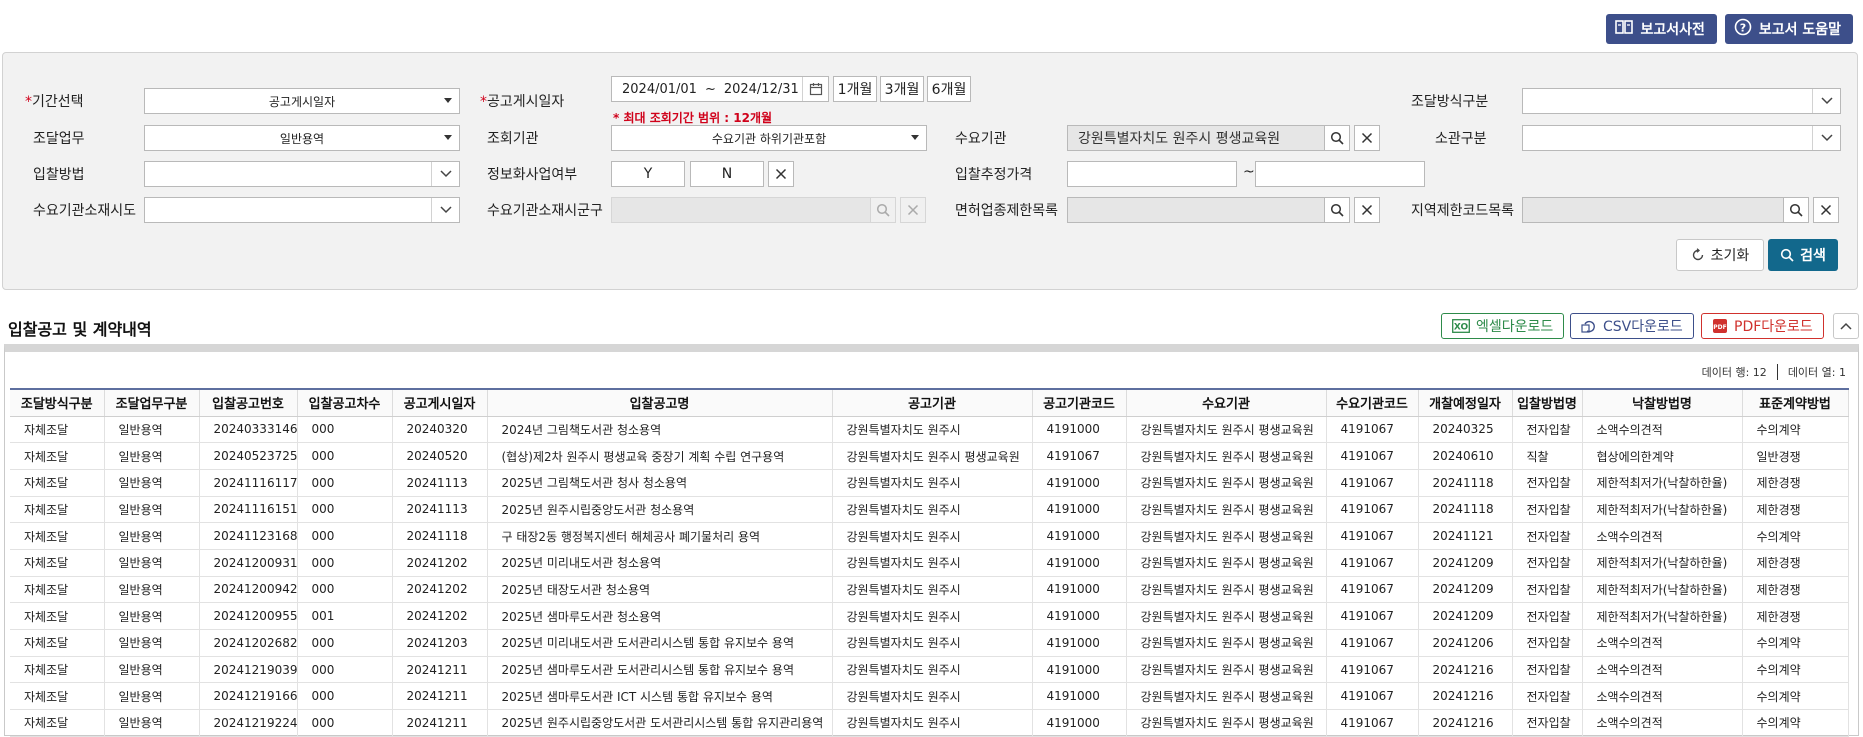 This screenshot has height=737, width=1863. Describe the element at coordinates (883, 210) in the screenshot. I see `org-sigungu-search-button` at that location.